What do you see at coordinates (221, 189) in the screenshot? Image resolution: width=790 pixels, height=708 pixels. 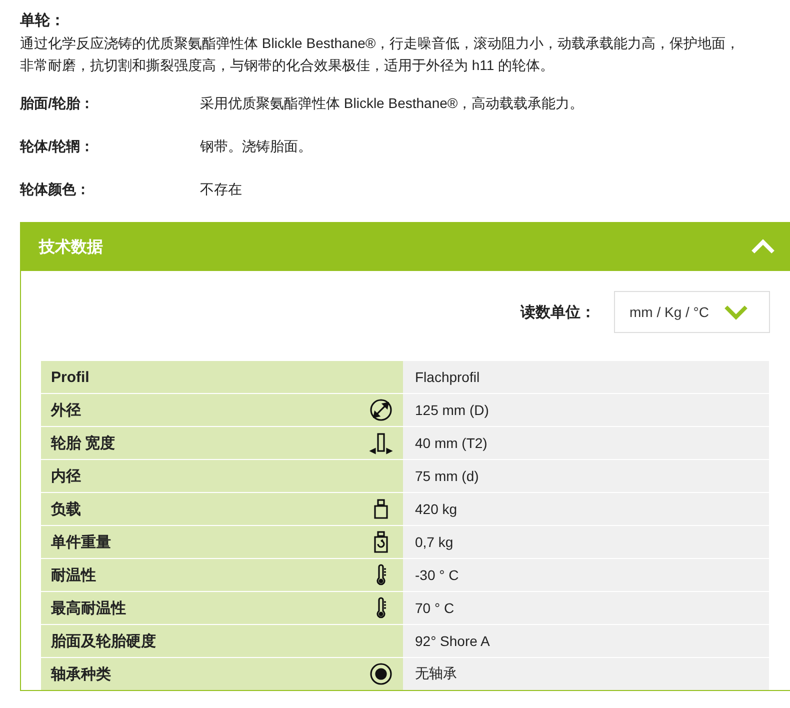 I see `property-value: 不存在` at bounding box center [221, 189].